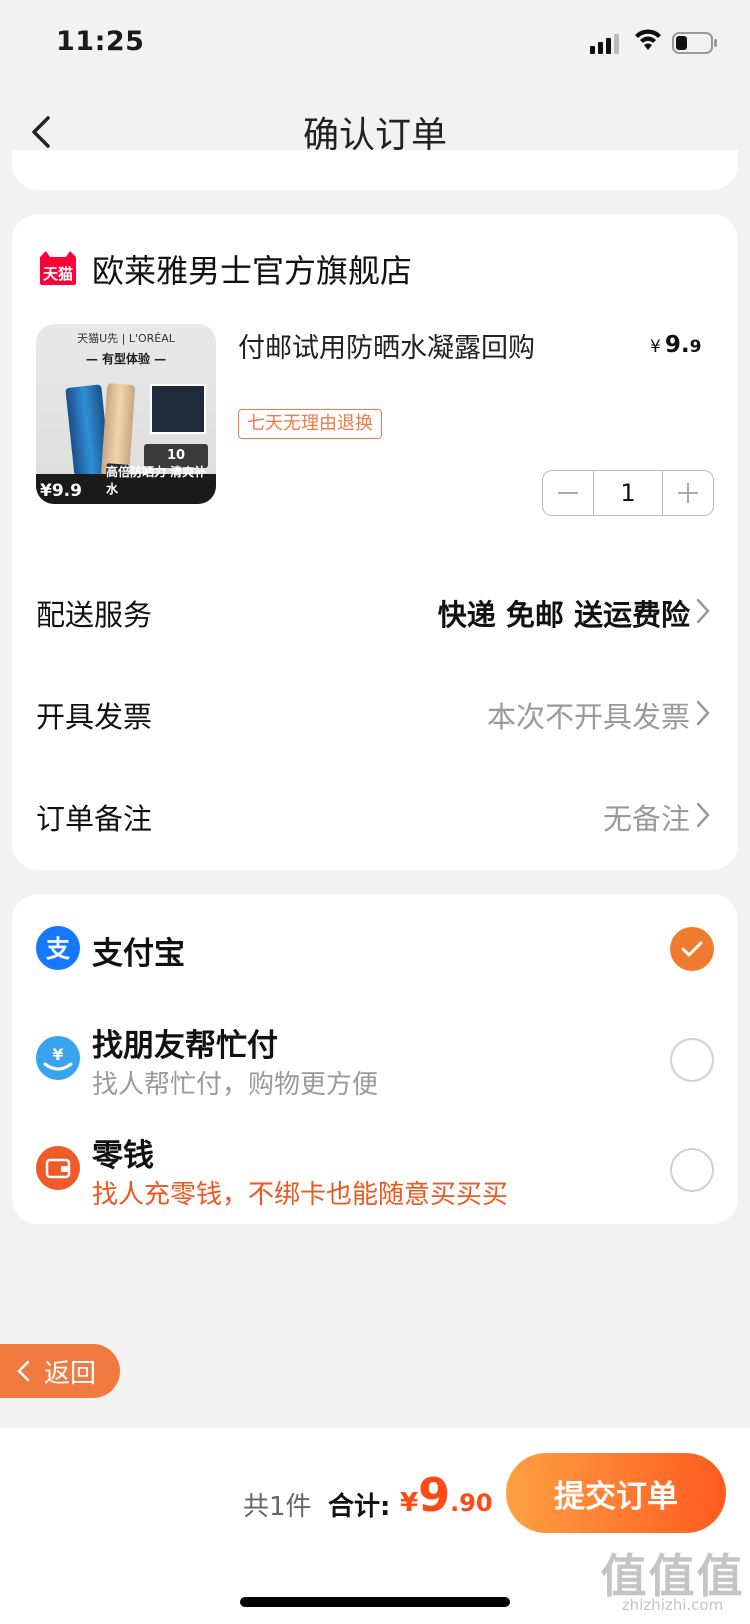 This screenshot has height=1624, width=750. What do you see at coordinates (94, 717) in the screenshot?
I see `invoice-label: 开具发票` at bounding box center [94, 717].